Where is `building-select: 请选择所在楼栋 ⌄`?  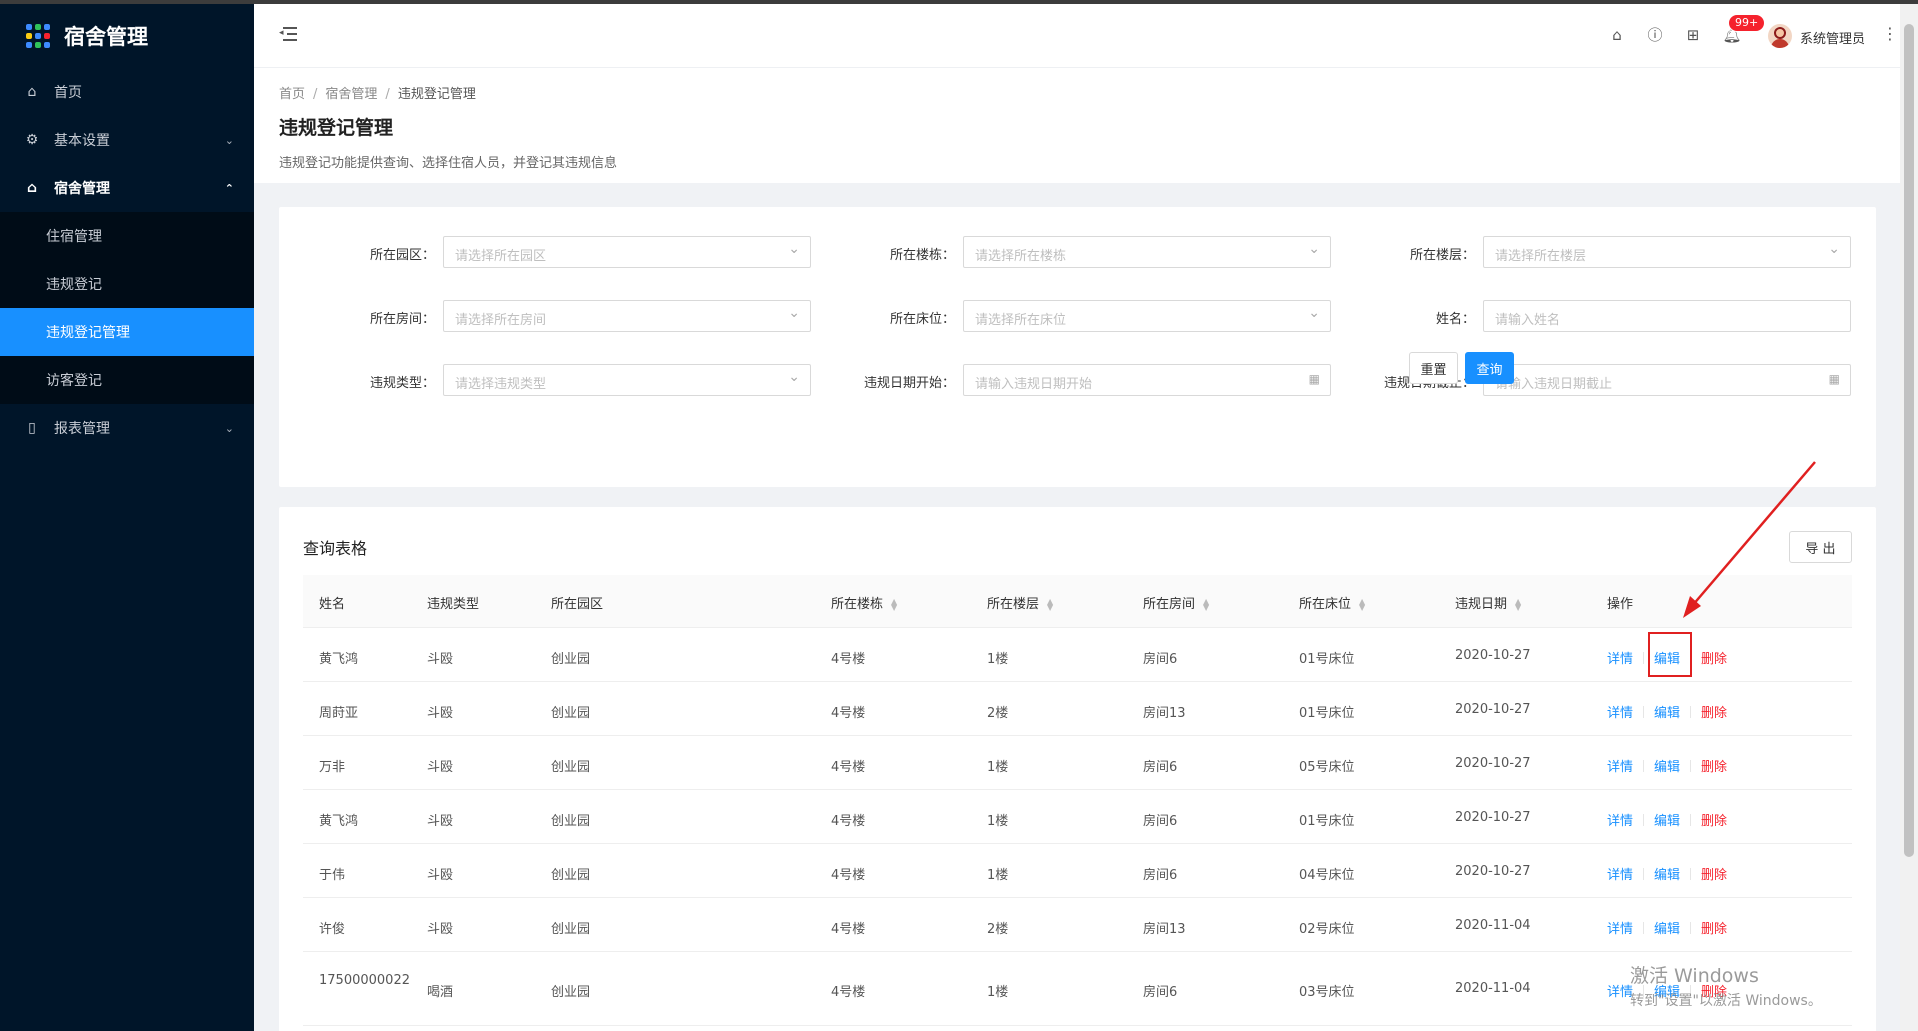
building-select: 请选择所在楼栋 ⌄ is located at coordinates (1147, 252).